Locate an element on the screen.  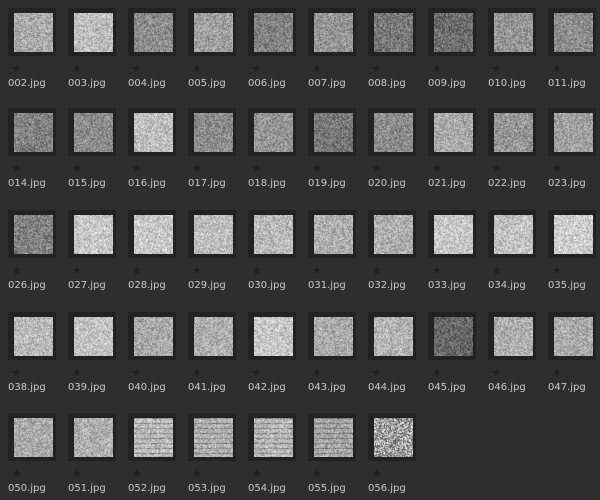
file-thumbnail-item: ★ 050.jpg is located at coordinates (36, 456).